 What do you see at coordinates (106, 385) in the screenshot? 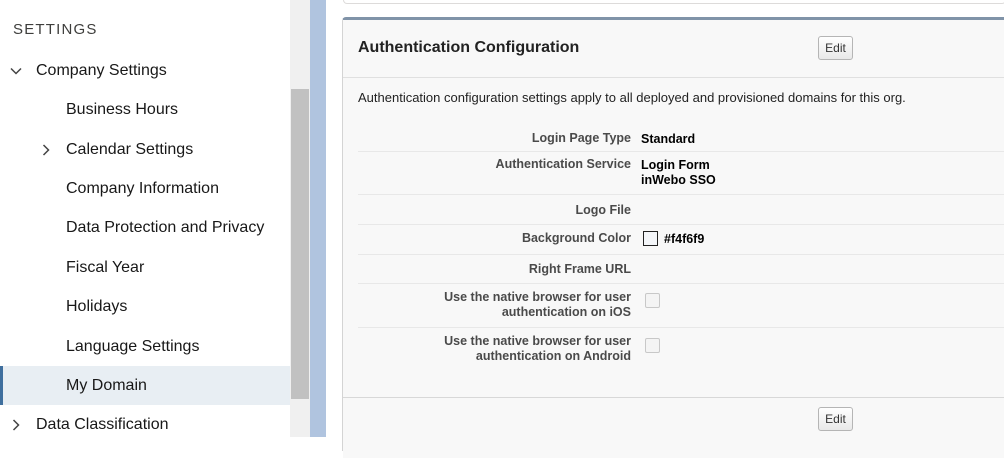
I see `sidebar-item-label: My Domain` at bounding box center [106, 385].